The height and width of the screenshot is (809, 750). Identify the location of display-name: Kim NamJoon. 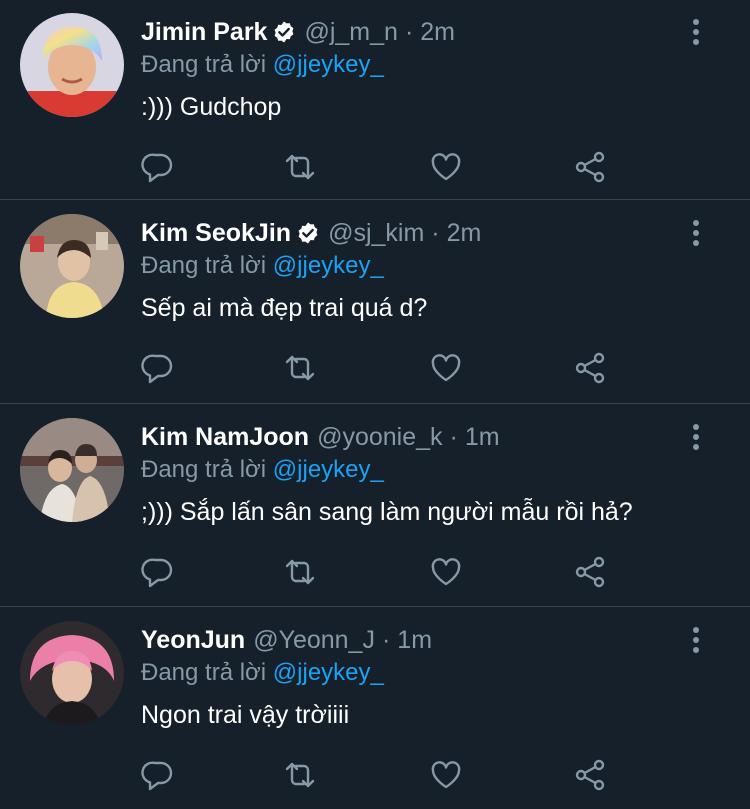
(225, 437).